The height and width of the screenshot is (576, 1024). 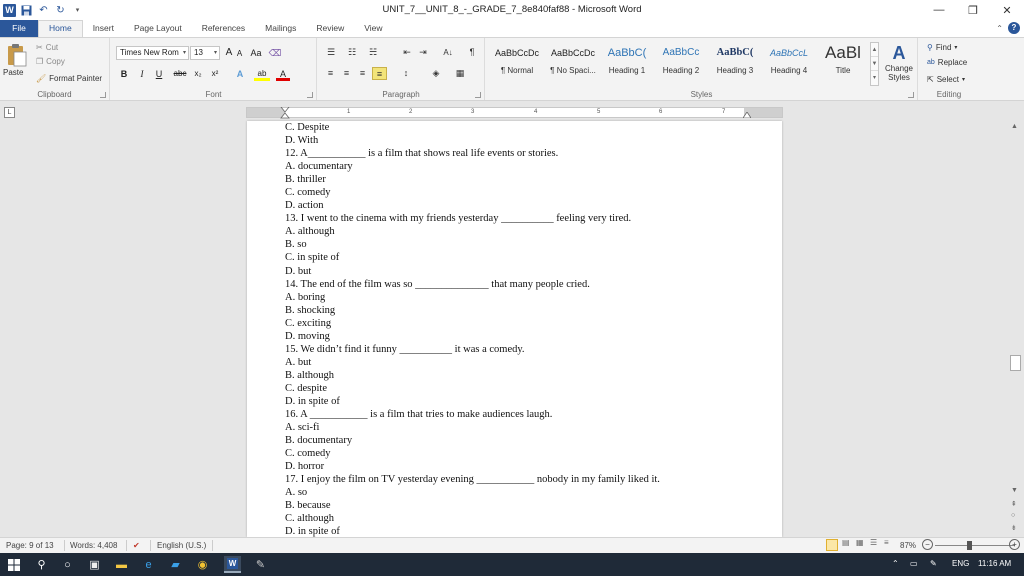 I want to click on word-count: Words: 4,408, so click(x=93, y=545).